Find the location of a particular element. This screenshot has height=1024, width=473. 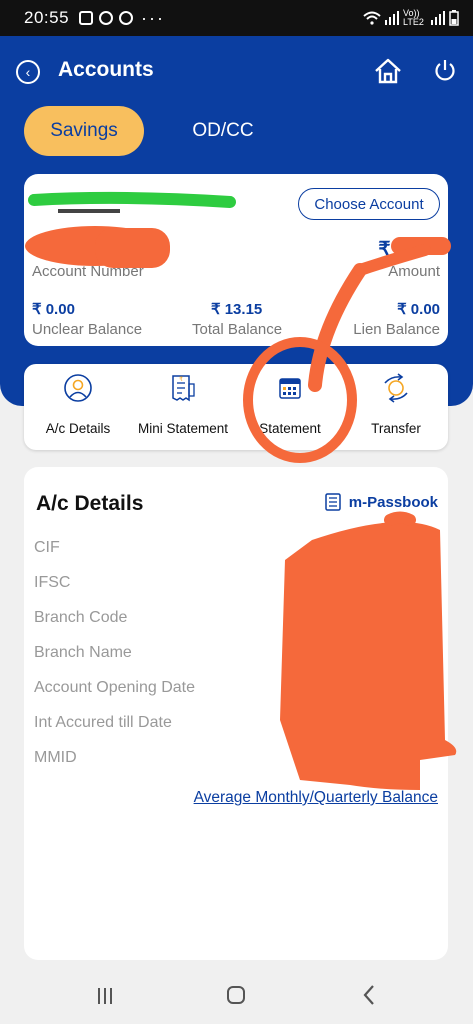

nav-back-icon is located at coordinates (369, 995).